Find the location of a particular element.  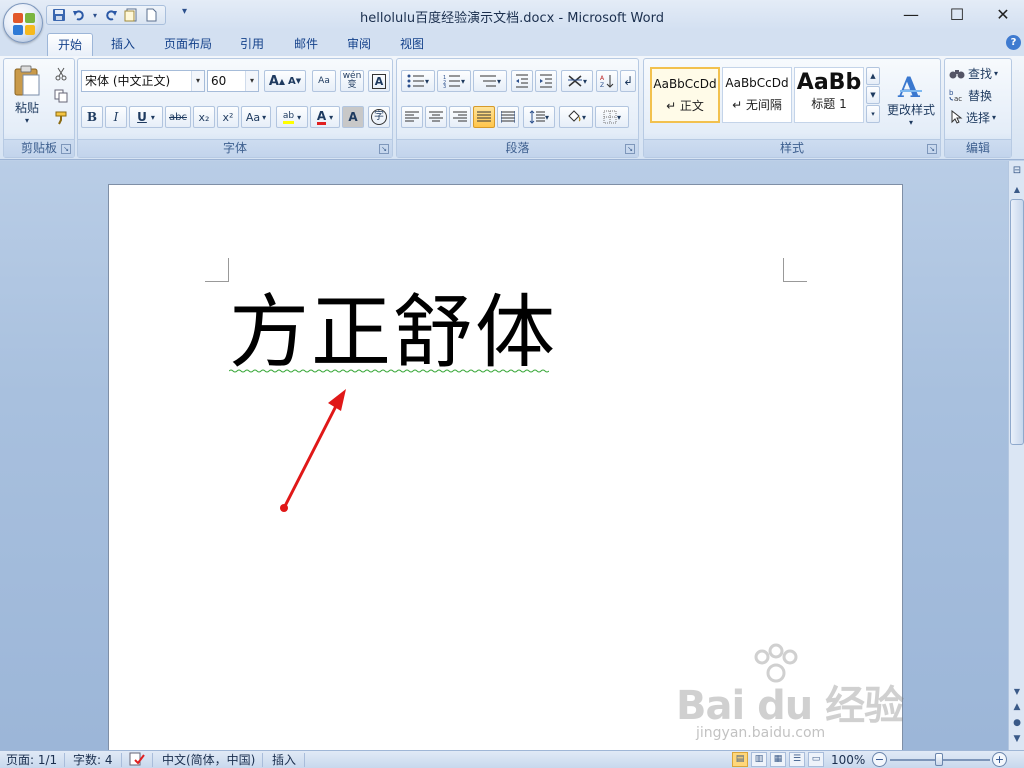

subscript-button: x₂ is located at coordinates (204, 117).